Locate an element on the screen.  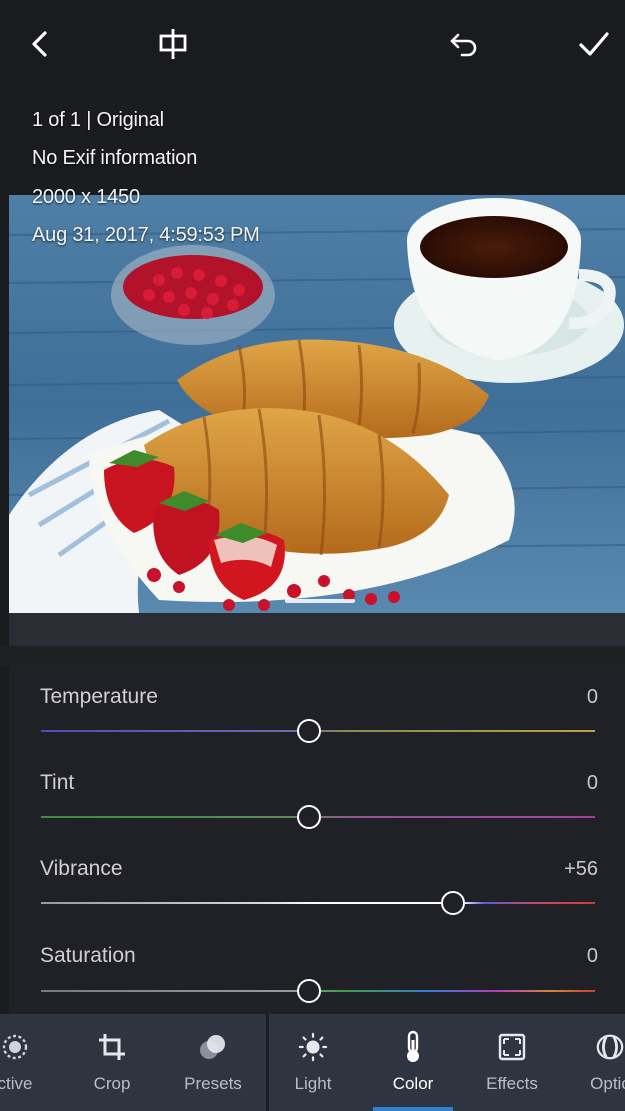
chevron-left-icon is located at coordinates (39, 44).